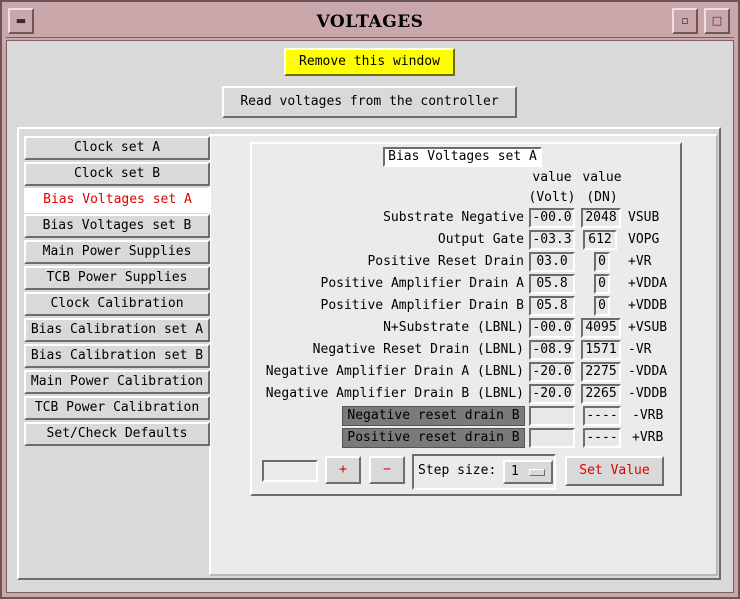 The height and width of the screenshot is (599, 740). I want to click on tab-clock-set-b: Clock set B, so click(117, 174).